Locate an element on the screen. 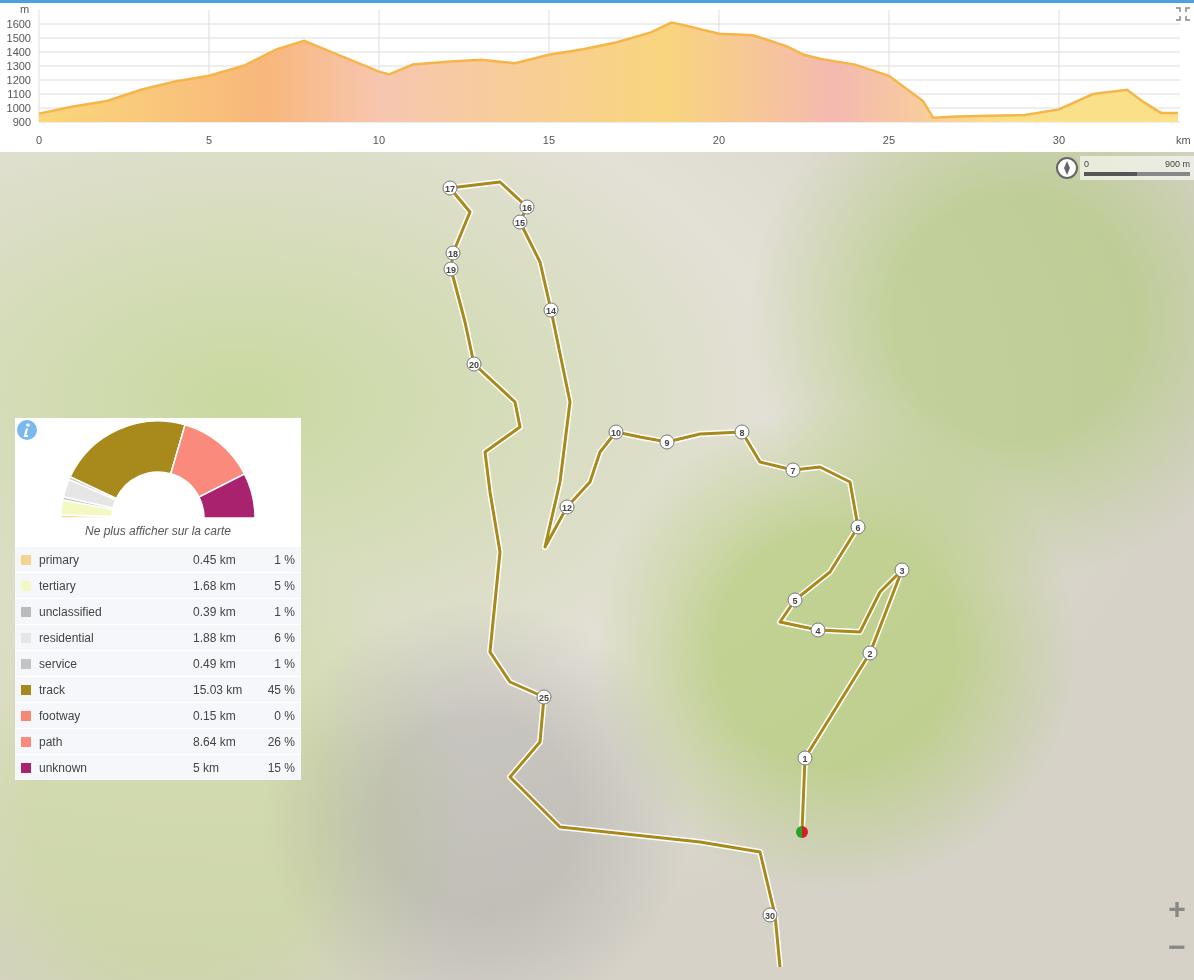  y-tick-label: 1100 is located at coordinates (19, 94).